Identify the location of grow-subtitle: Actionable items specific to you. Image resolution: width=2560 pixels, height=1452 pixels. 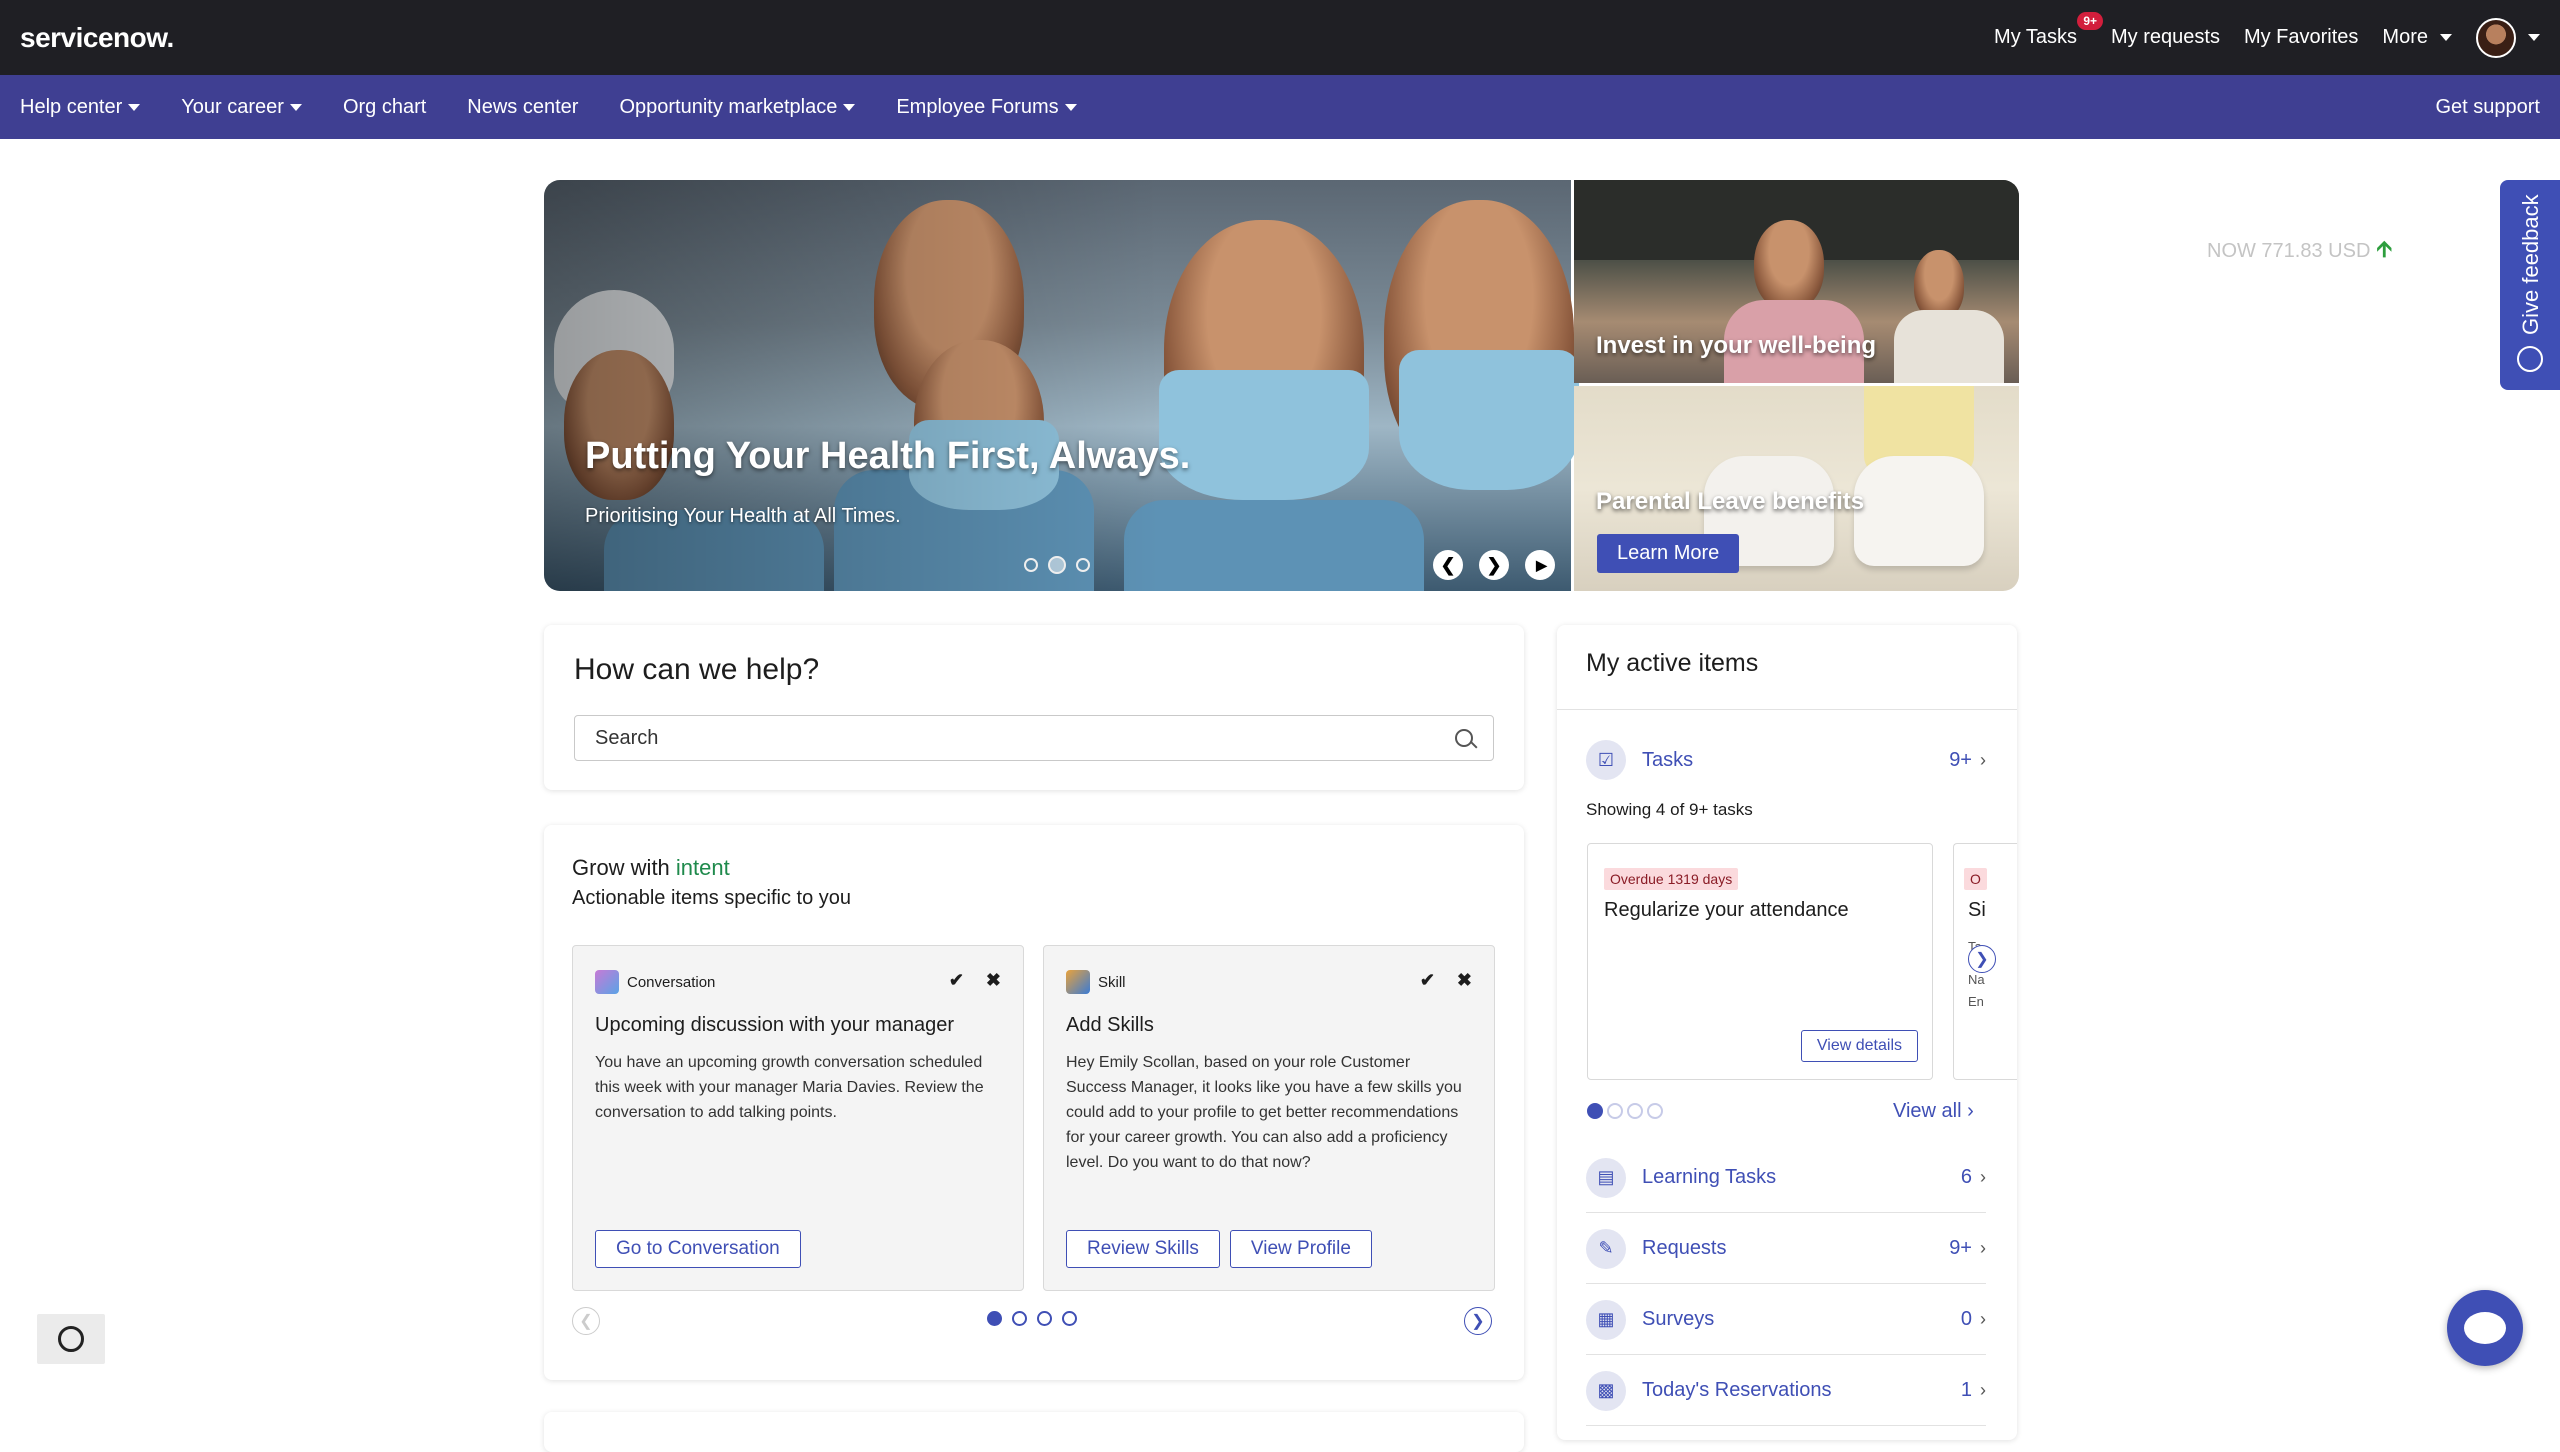
(712, 898).